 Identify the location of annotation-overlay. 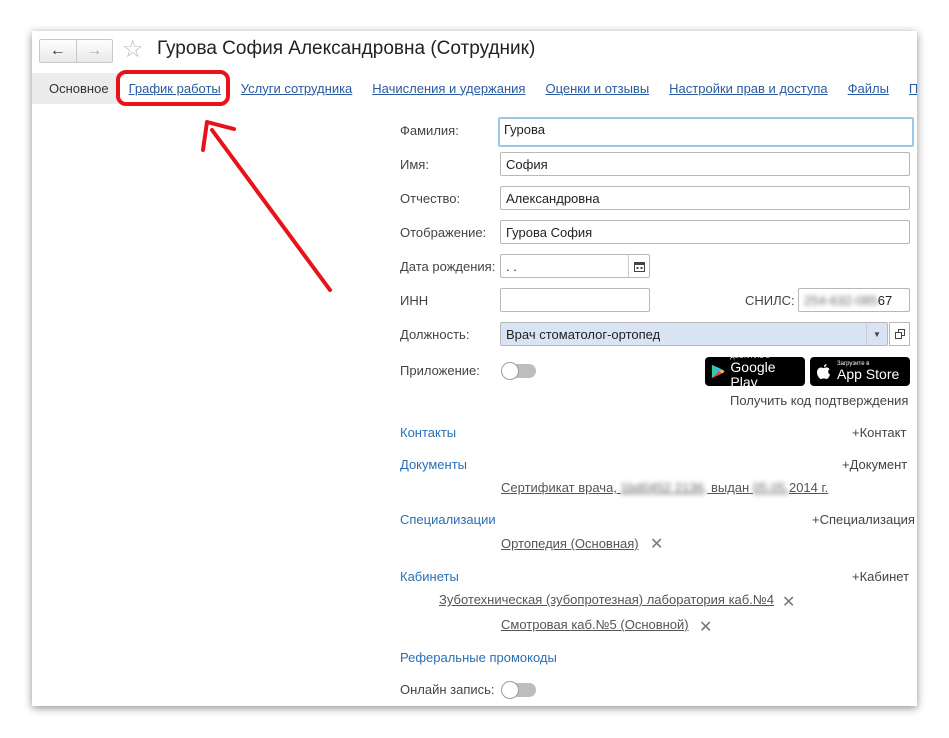
(224, 181).